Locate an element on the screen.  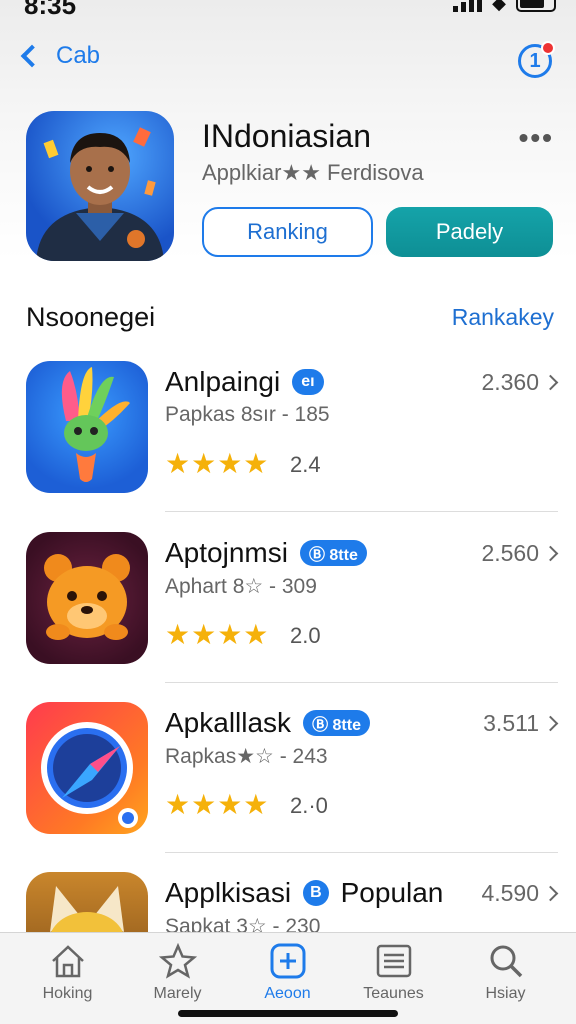
person-portrait-icon is located at coordinates (100, 194).